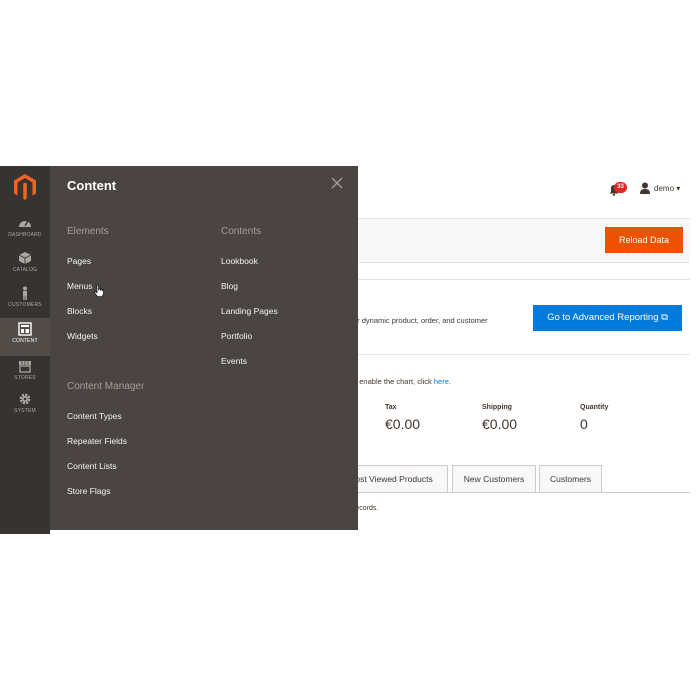 This screenshot has width=700, height=700. Describe the element at coordinates (106, 386) in the screenshot. I see `section-heading-content-manager: Content Manager` at that location.